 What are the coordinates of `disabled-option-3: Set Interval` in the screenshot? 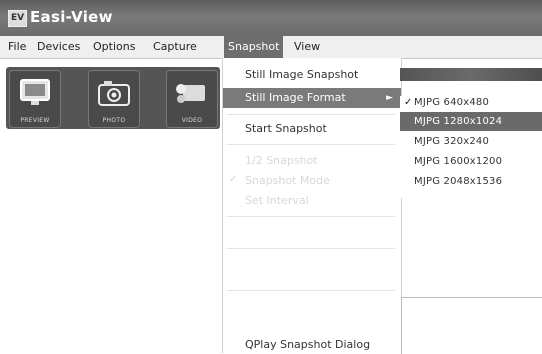 It's located at (277, 200).